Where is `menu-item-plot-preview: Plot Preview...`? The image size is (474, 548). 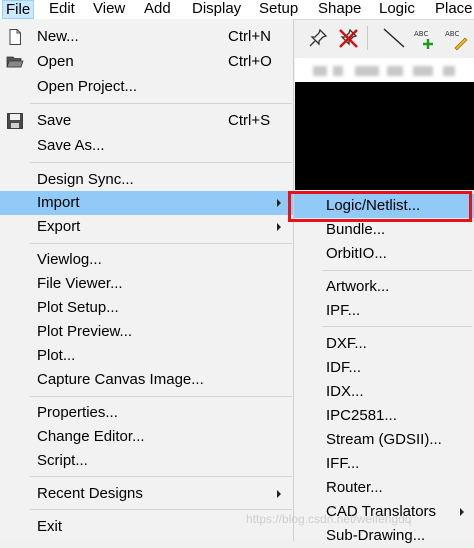 menu-item-plot-preview: Plot Preview... is located at coordinates (146, 332).